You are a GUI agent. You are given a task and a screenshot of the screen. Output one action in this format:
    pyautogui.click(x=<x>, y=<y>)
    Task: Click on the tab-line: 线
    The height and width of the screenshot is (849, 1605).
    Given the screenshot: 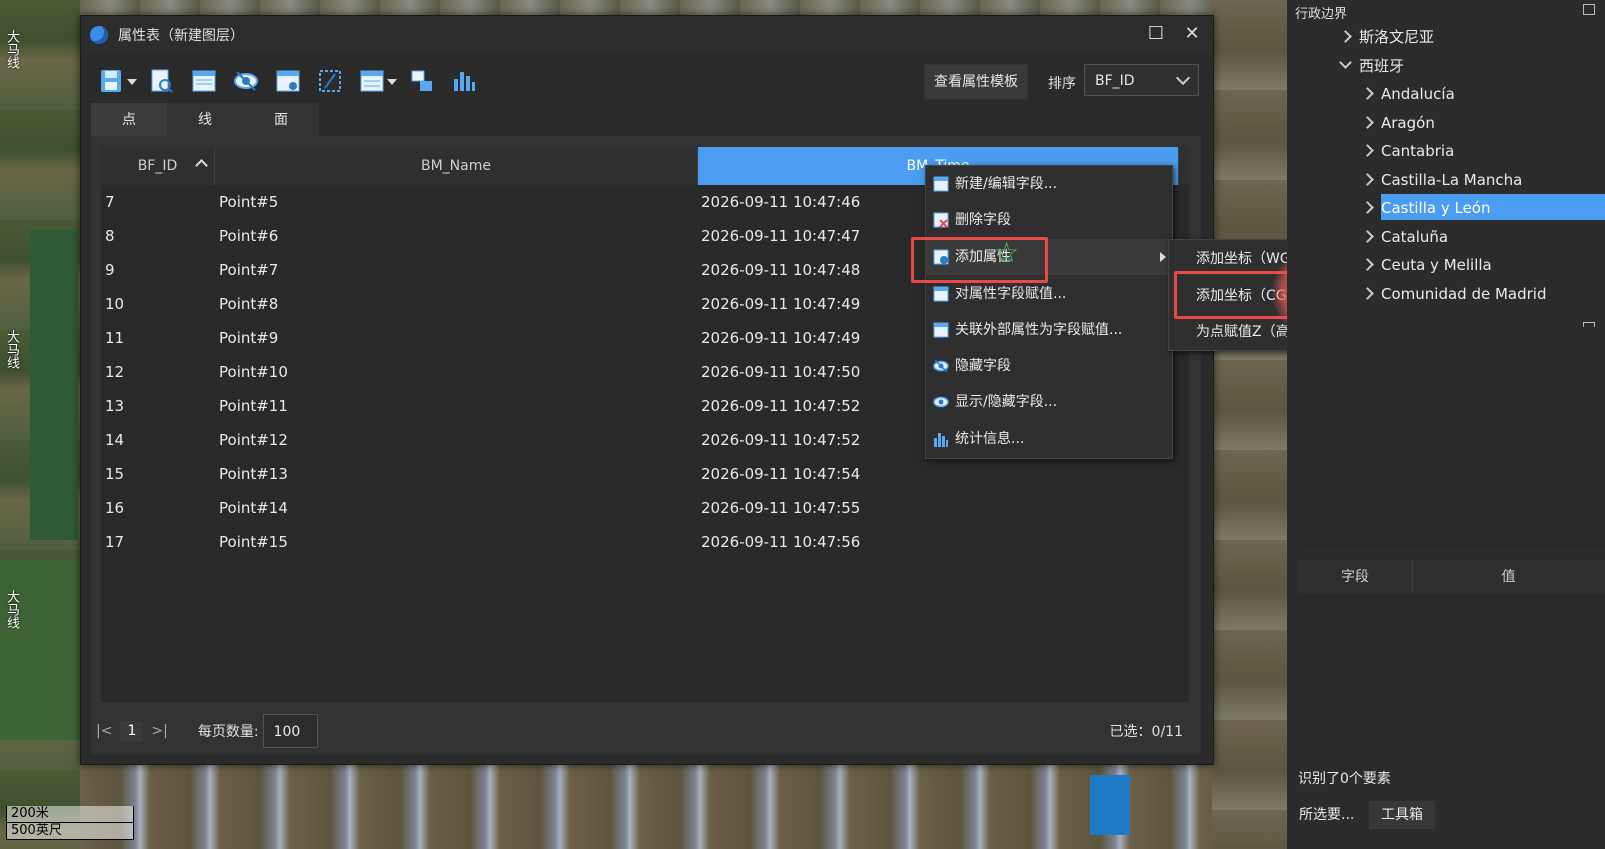 What is the action you would take?
    pyautogui.click(x=205, y=120)
    